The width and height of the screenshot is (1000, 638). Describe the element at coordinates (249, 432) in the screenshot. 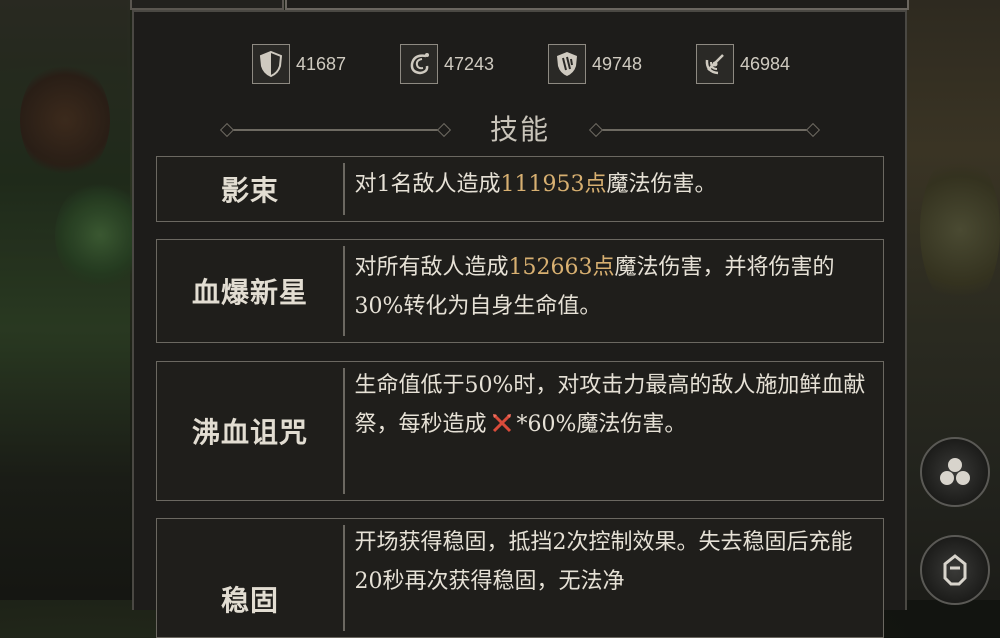

I see `skill-name: 沸血诅咒` at that location.